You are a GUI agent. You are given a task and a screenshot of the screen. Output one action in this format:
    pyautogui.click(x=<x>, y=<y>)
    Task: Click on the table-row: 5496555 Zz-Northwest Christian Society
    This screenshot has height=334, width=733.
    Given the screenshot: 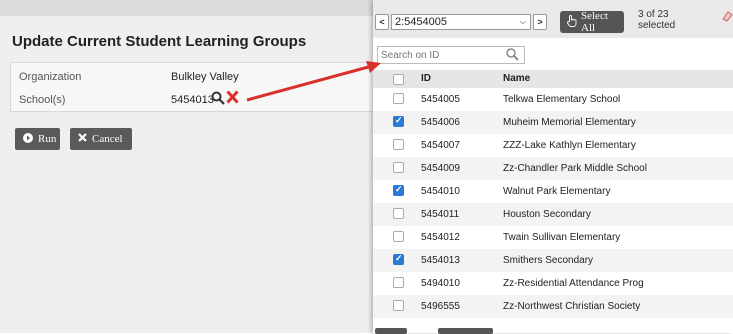 What is the action you would take?
    pyautogui.click(x=553, y=306)
    